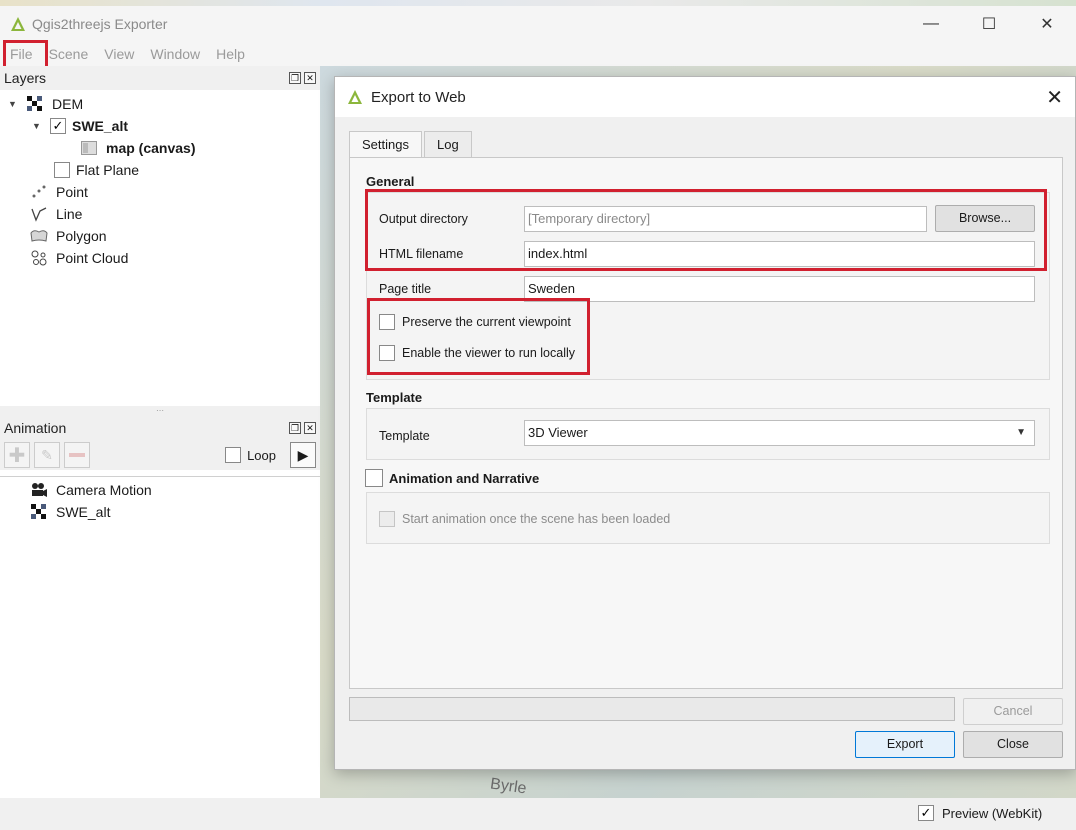  Describe the element at coordinates (119, 54) in the screenshot. I see `menu-view: View` at that location.